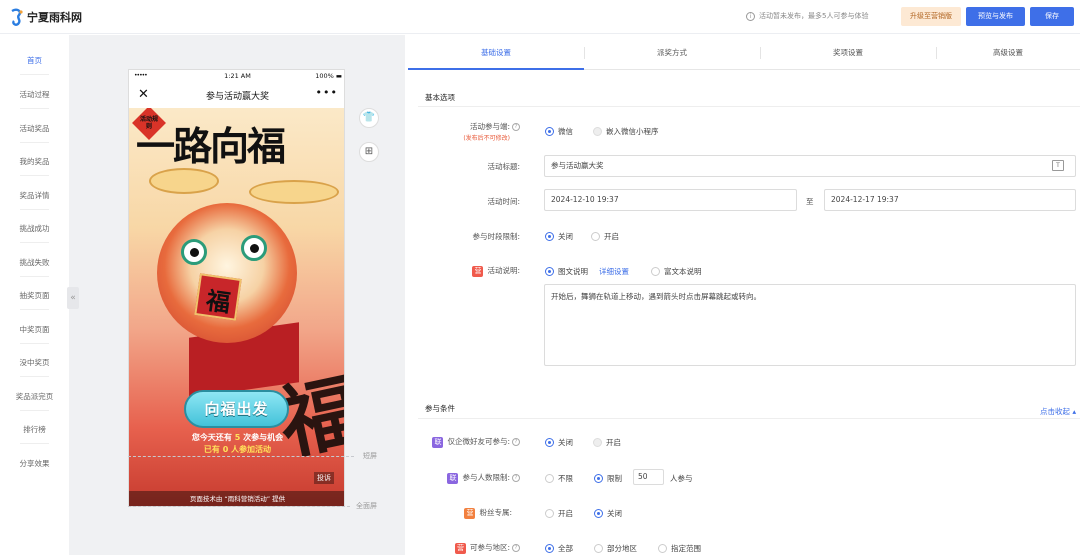 This screenshot has height=555, width=1080. What do you see at coordinates (931, 16) in the screenshot?
I see `upgrade-button: 升级至营销版` at bounding box center [931, 16].